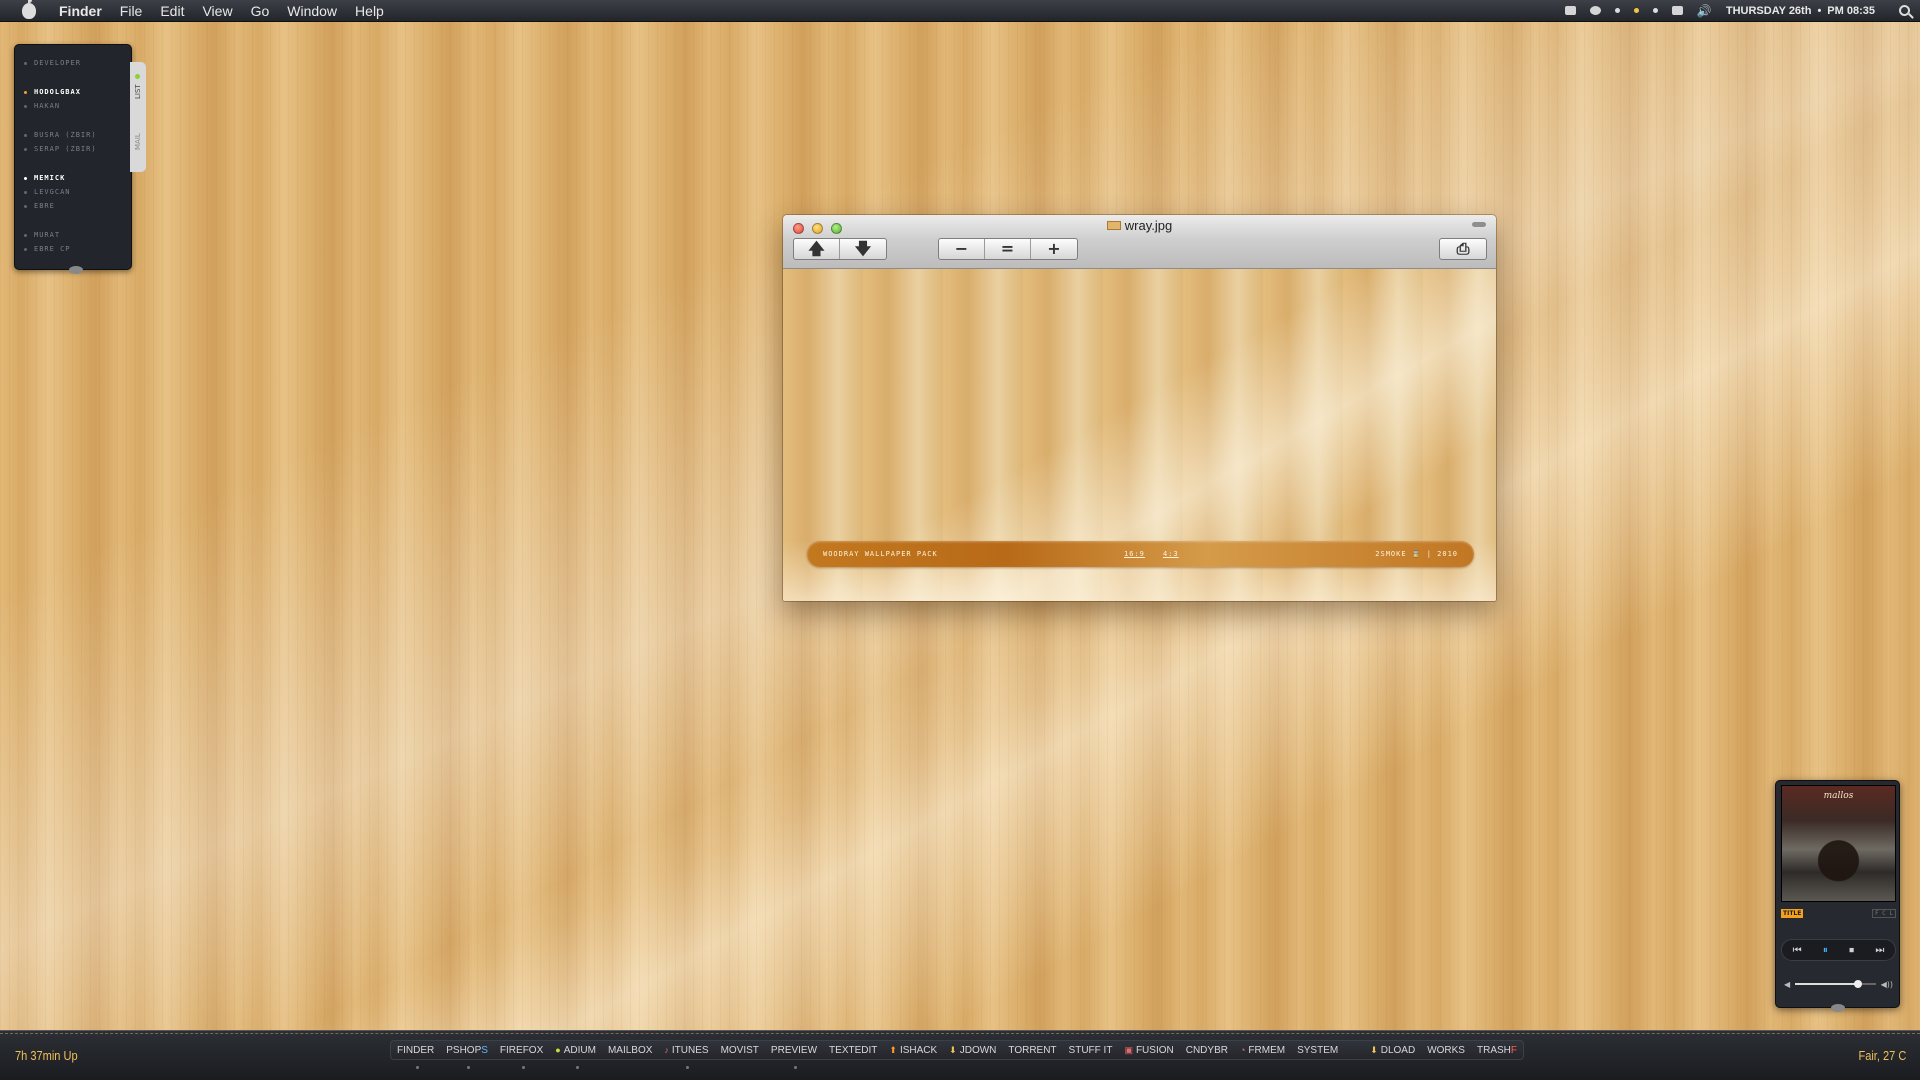 Image resolution: width=1920 pixels, height=1080 pixels. What do you see at coordinates (1883, 913) in the screenshot?
I see `player-options: F C L` at bounding box center [1883, 913].